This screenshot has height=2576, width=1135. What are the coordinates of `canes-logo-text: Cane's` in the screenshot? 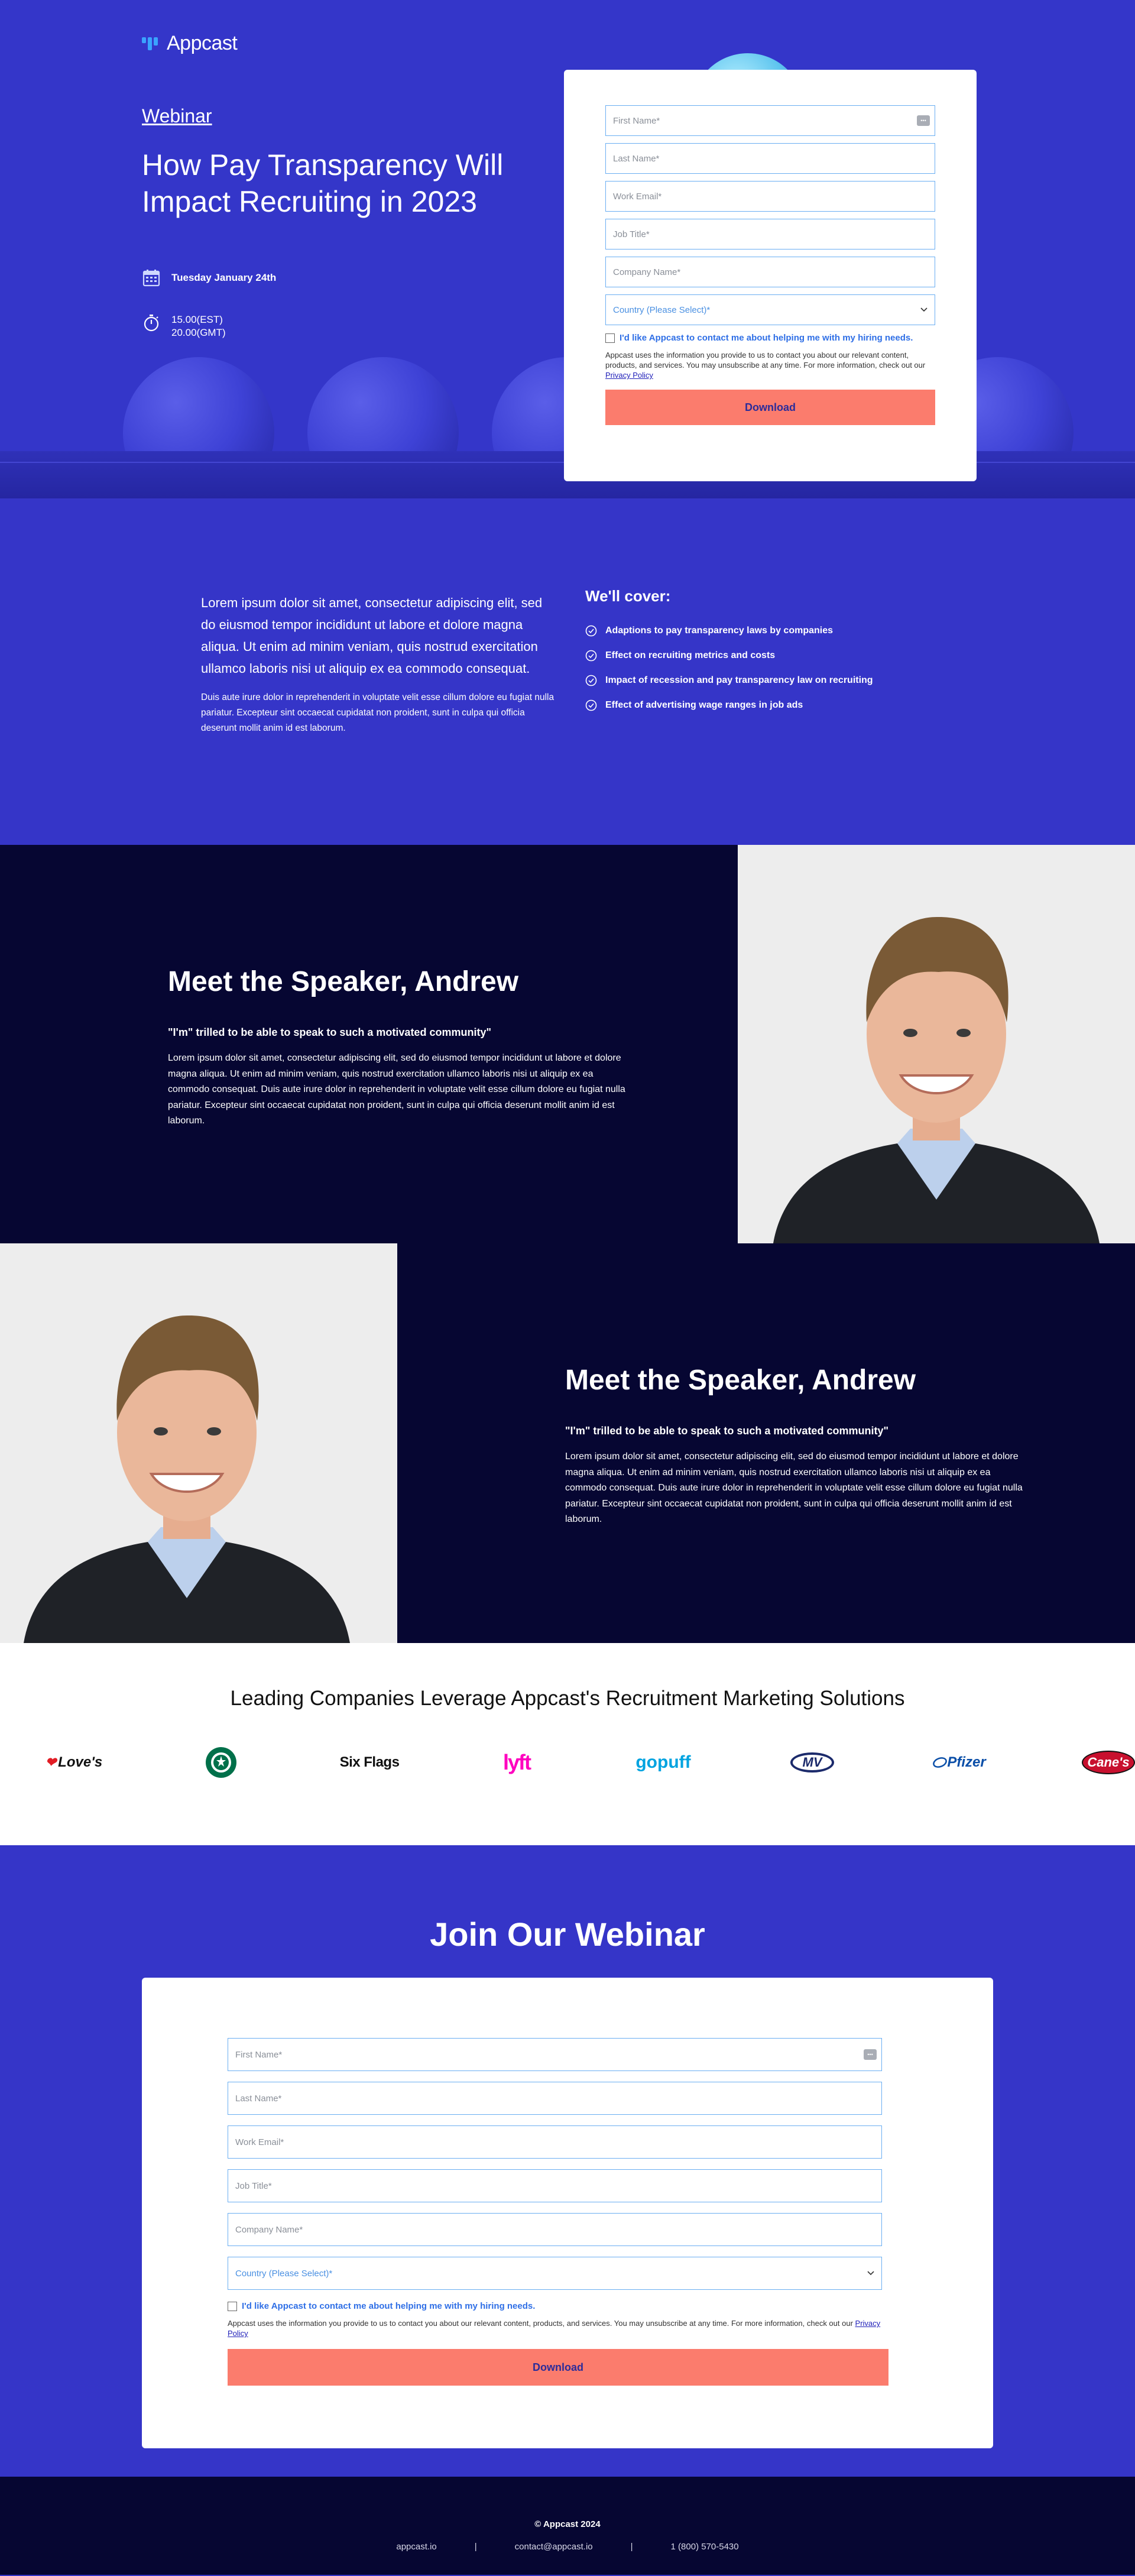 It's located at (1109, 1762).